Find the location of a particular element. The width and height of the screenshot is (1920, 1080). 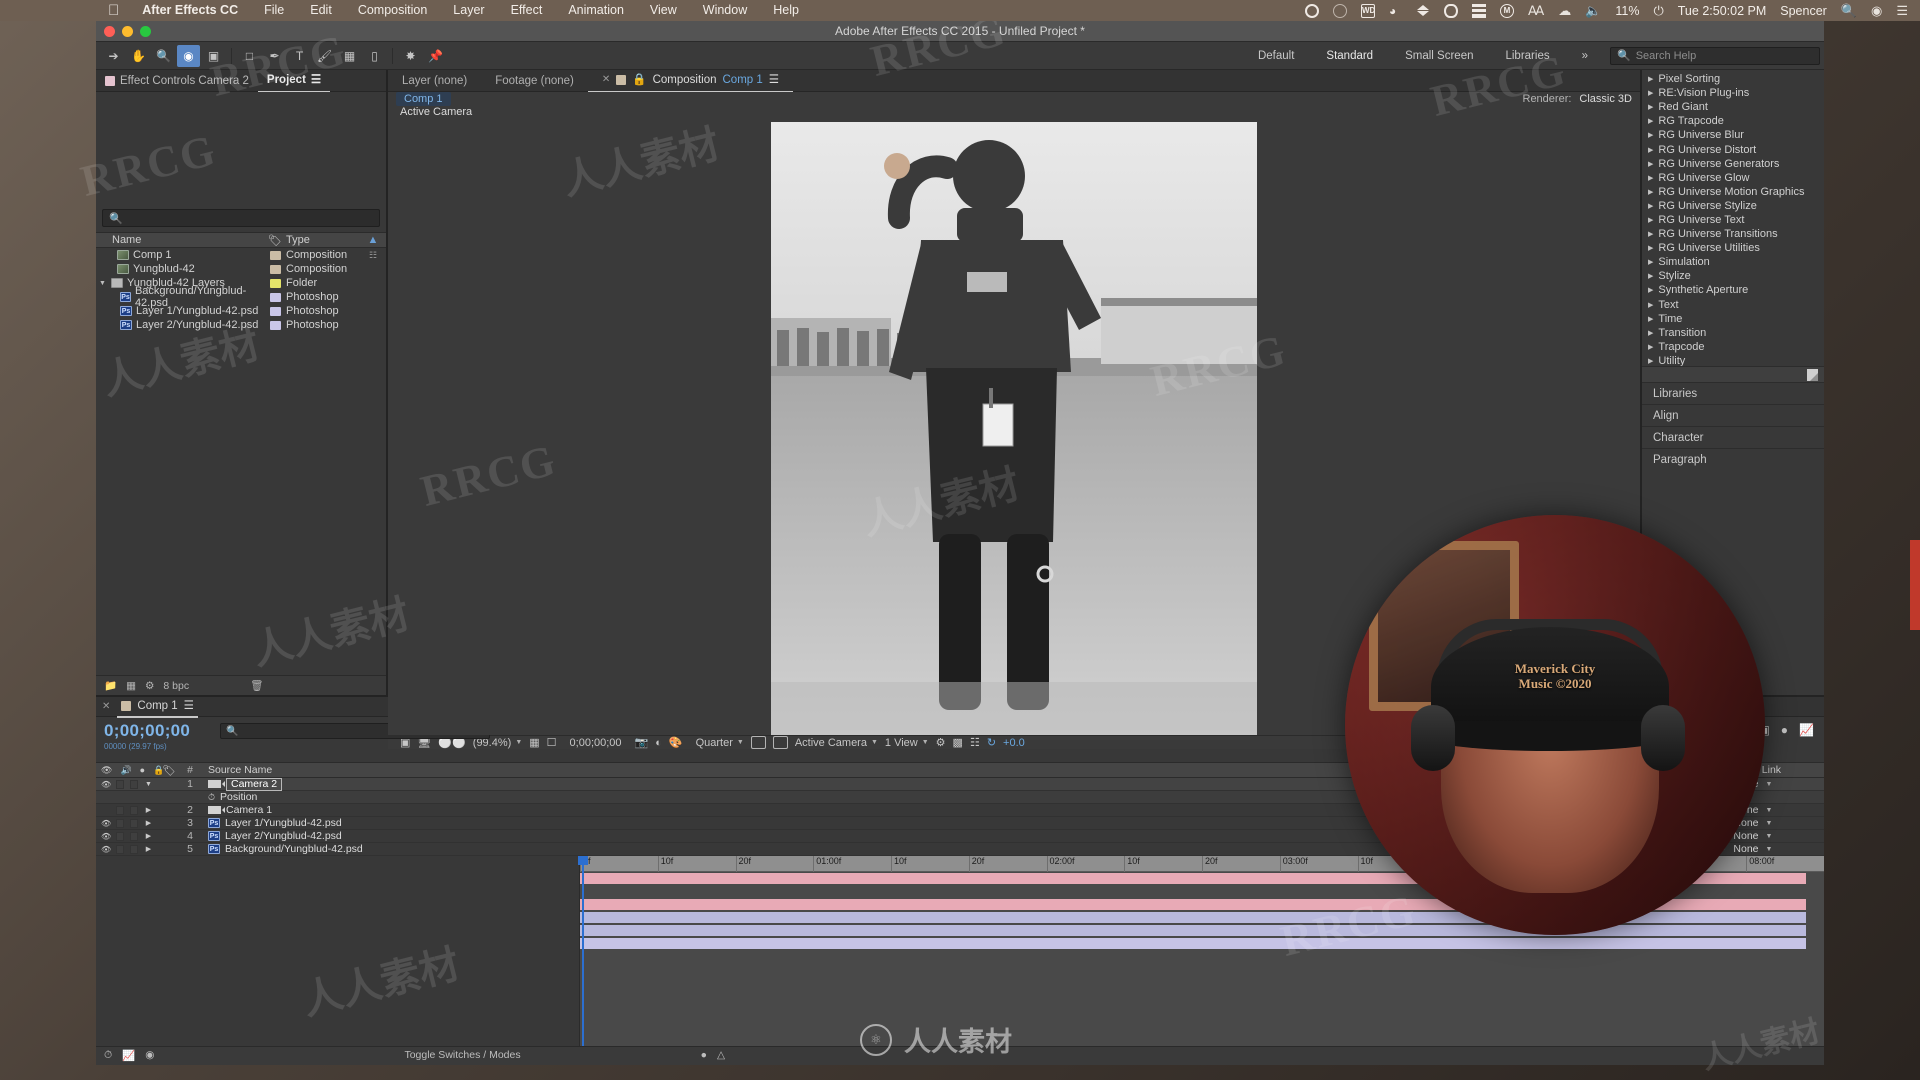

tab-timeline-comp1: Comp 1 ☰ is located at coordinates (157, 707).